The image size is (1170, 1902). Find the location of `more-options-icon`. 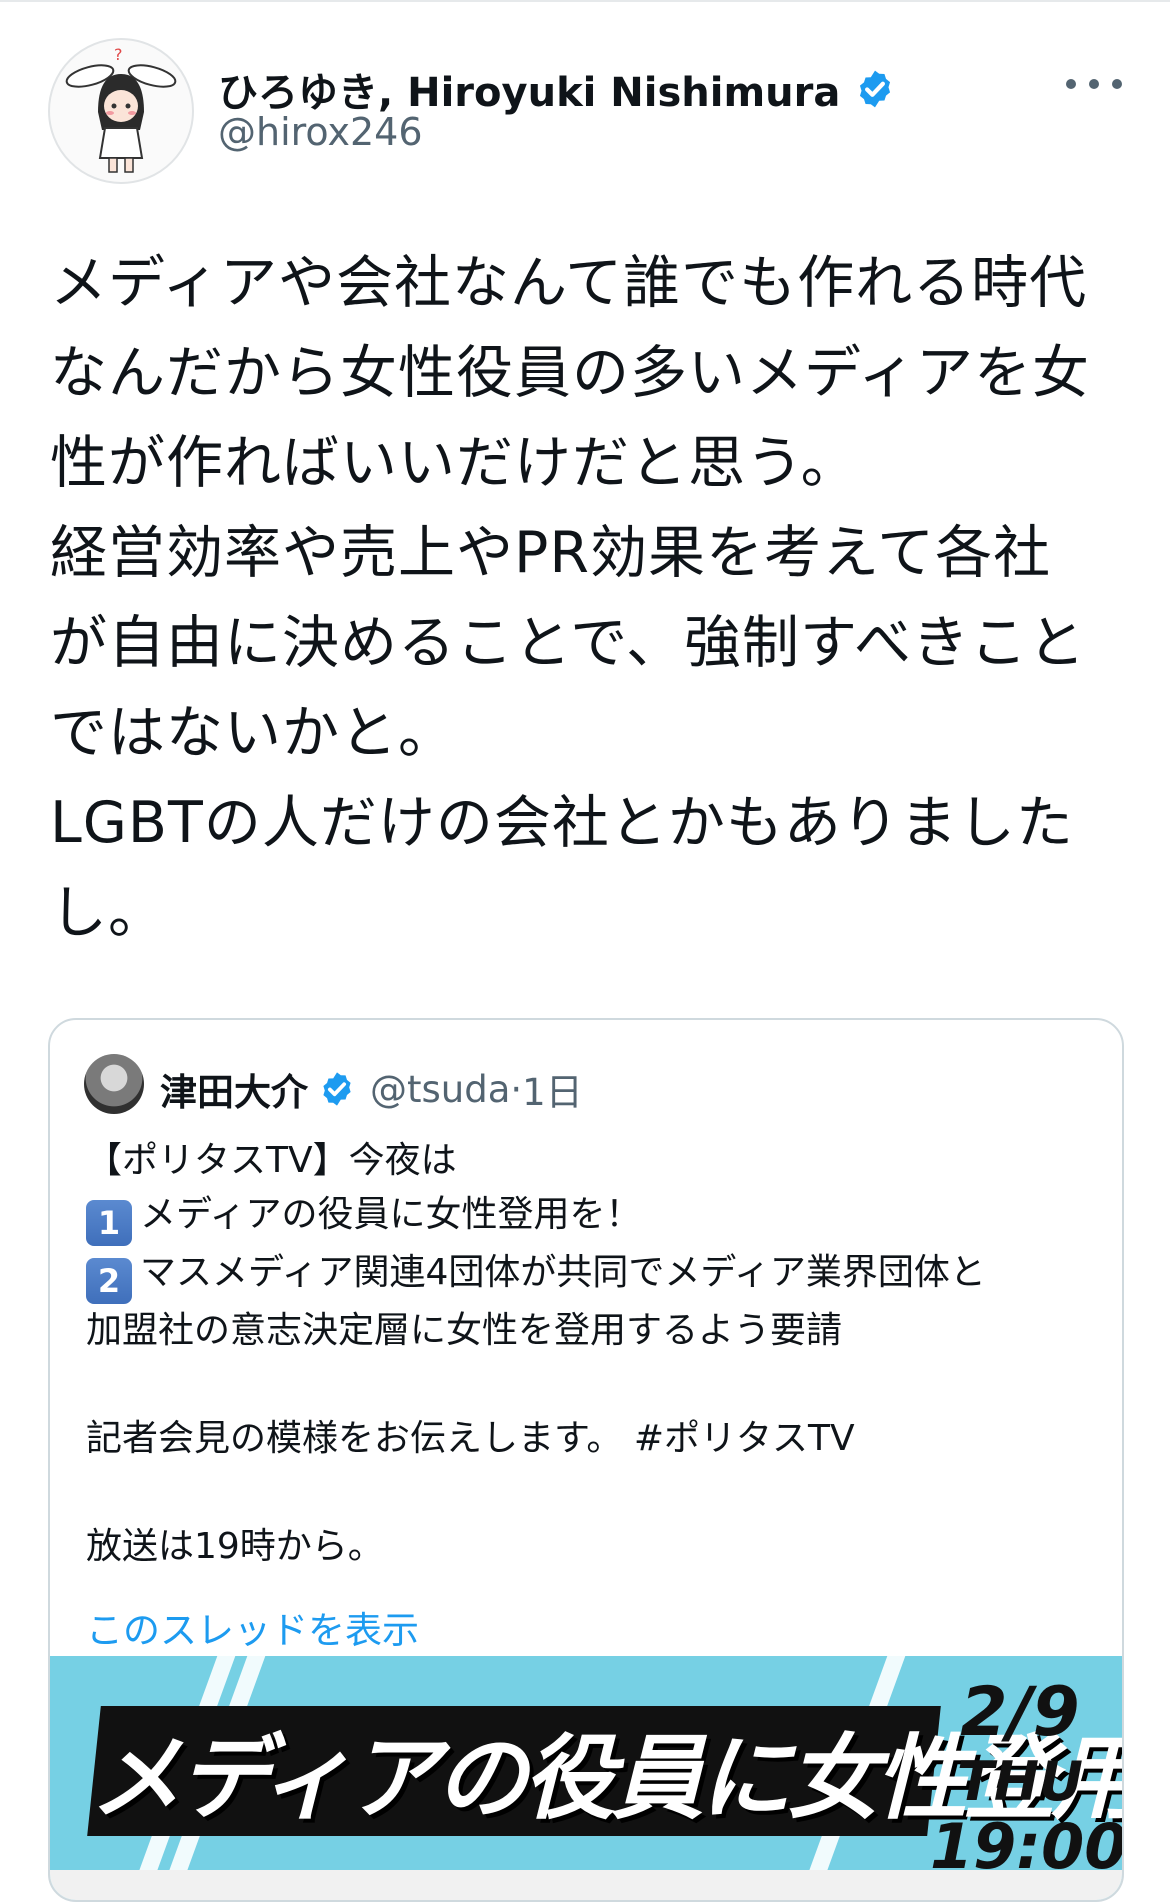

more-options-icon is located at coordinates (1094, 84).